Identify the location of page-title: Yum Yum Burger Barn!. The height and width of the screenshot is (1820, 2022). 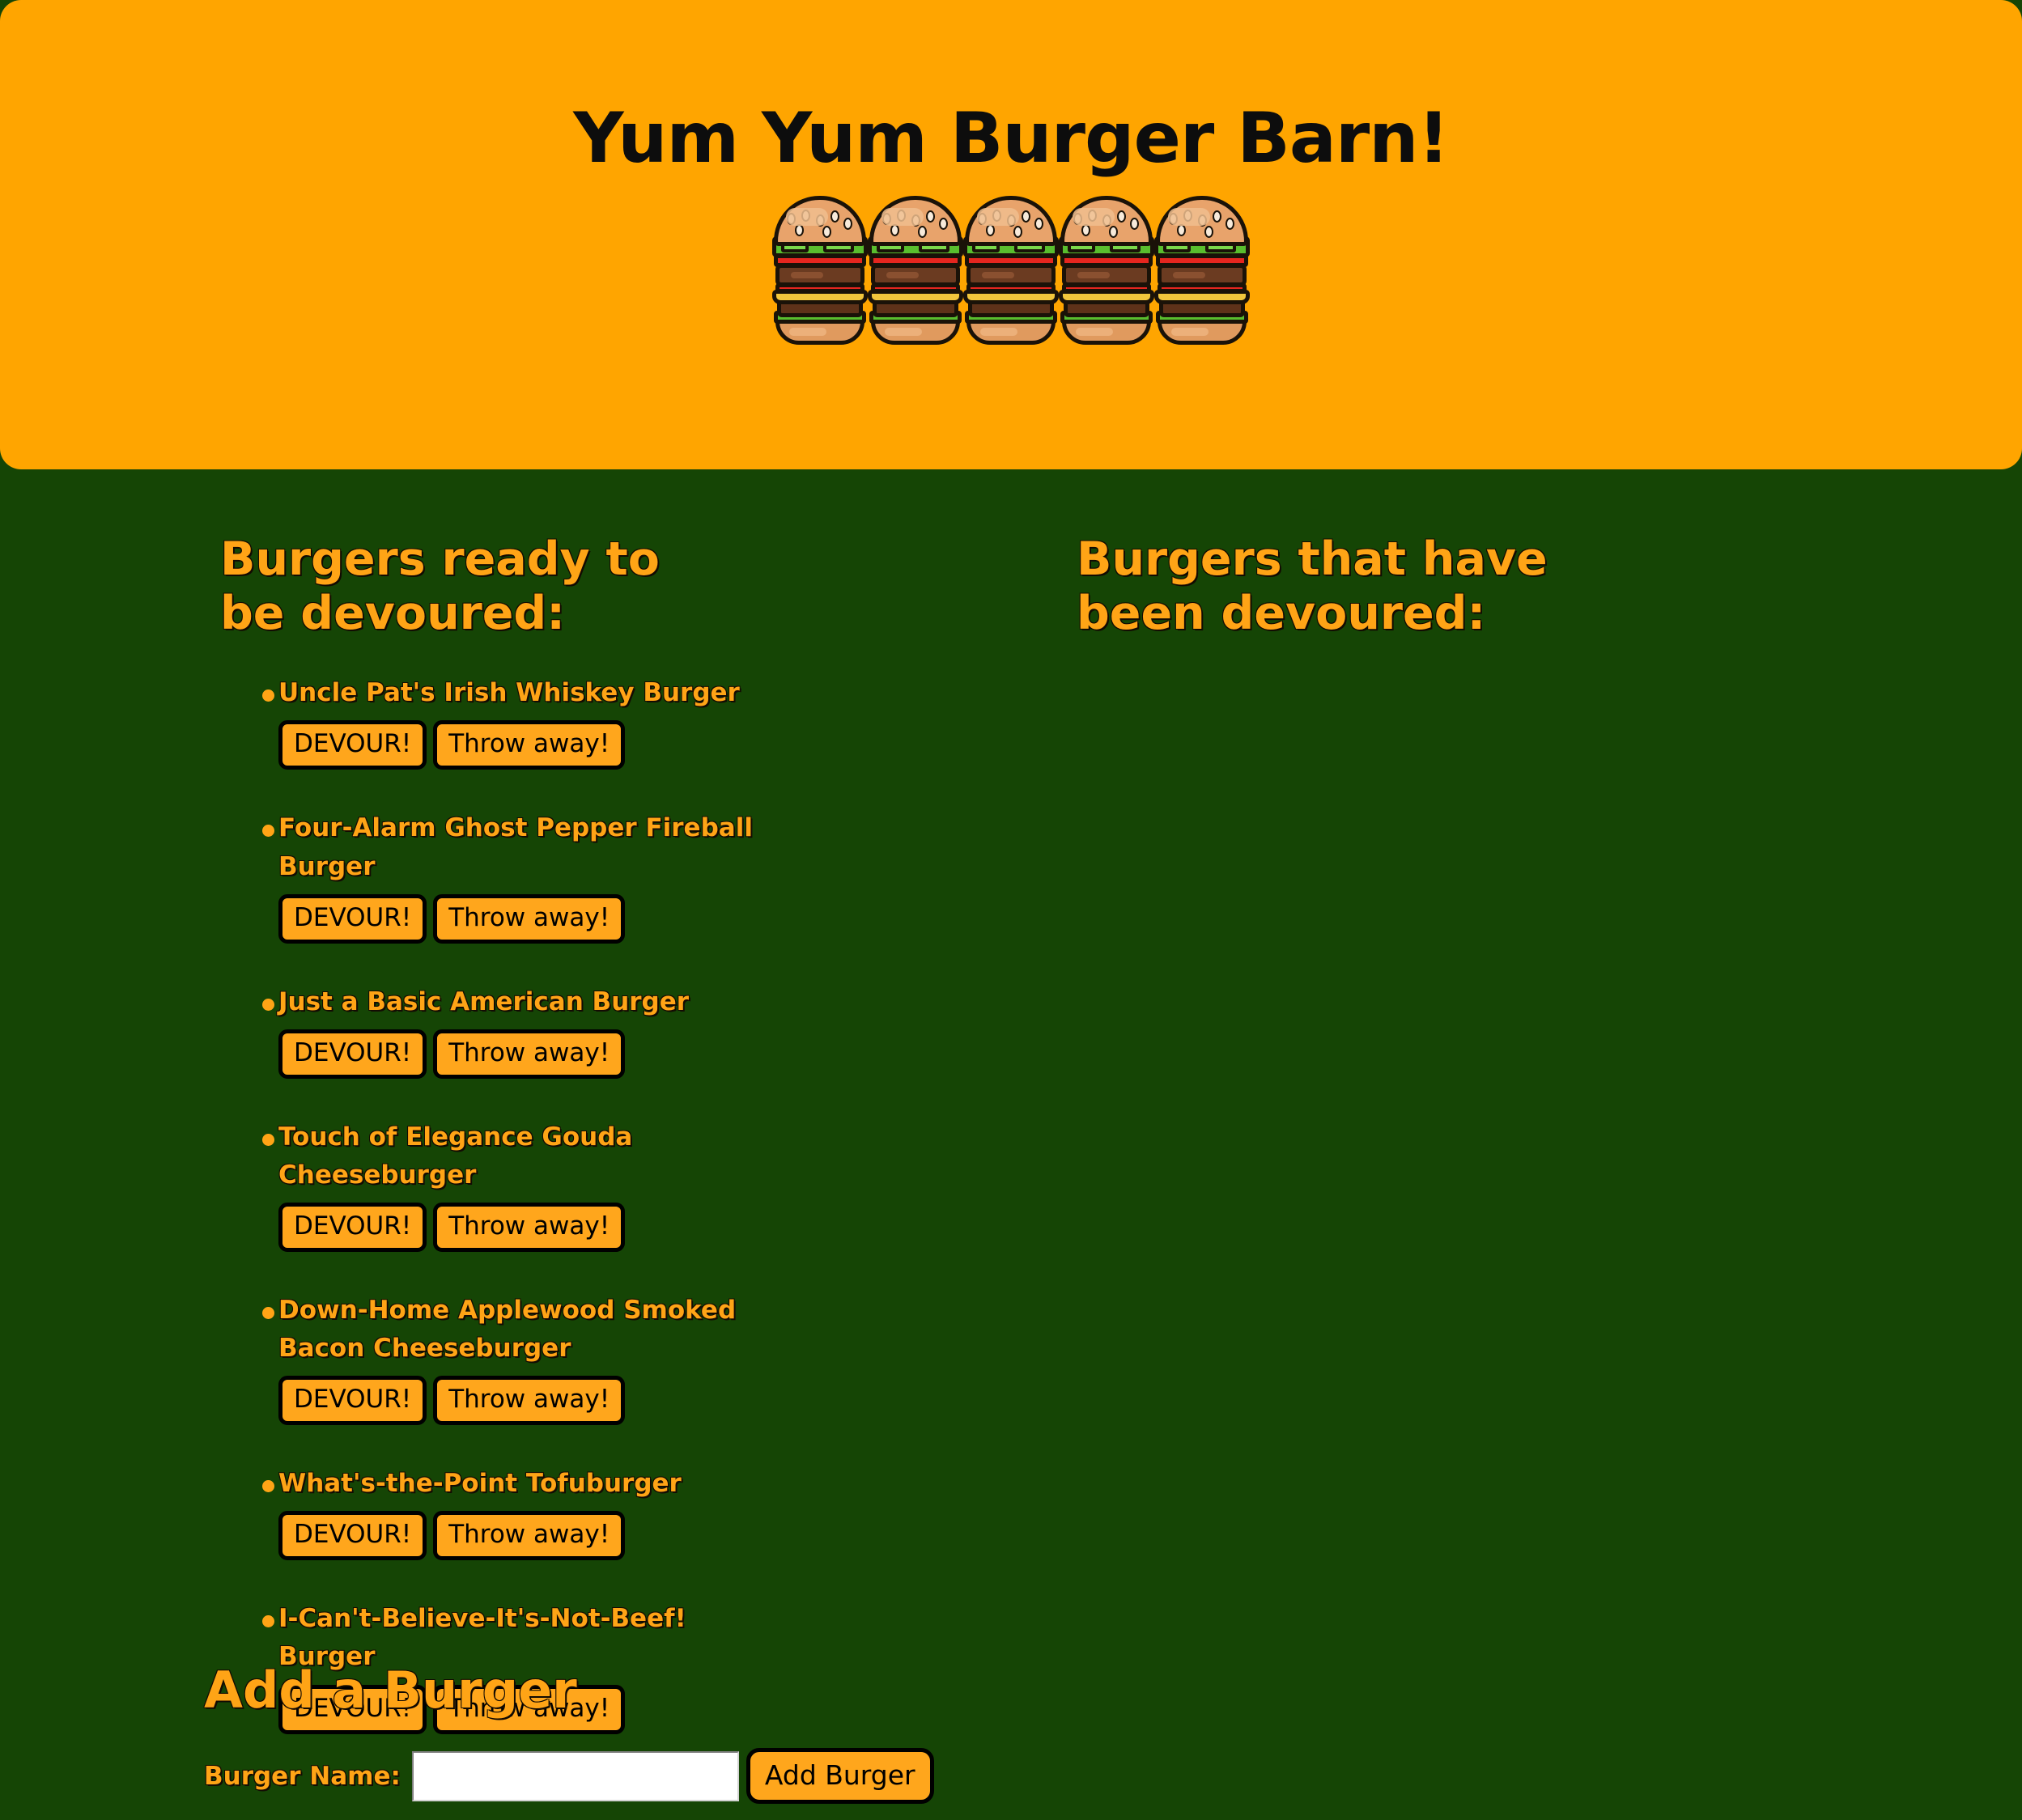
(1011, 138).